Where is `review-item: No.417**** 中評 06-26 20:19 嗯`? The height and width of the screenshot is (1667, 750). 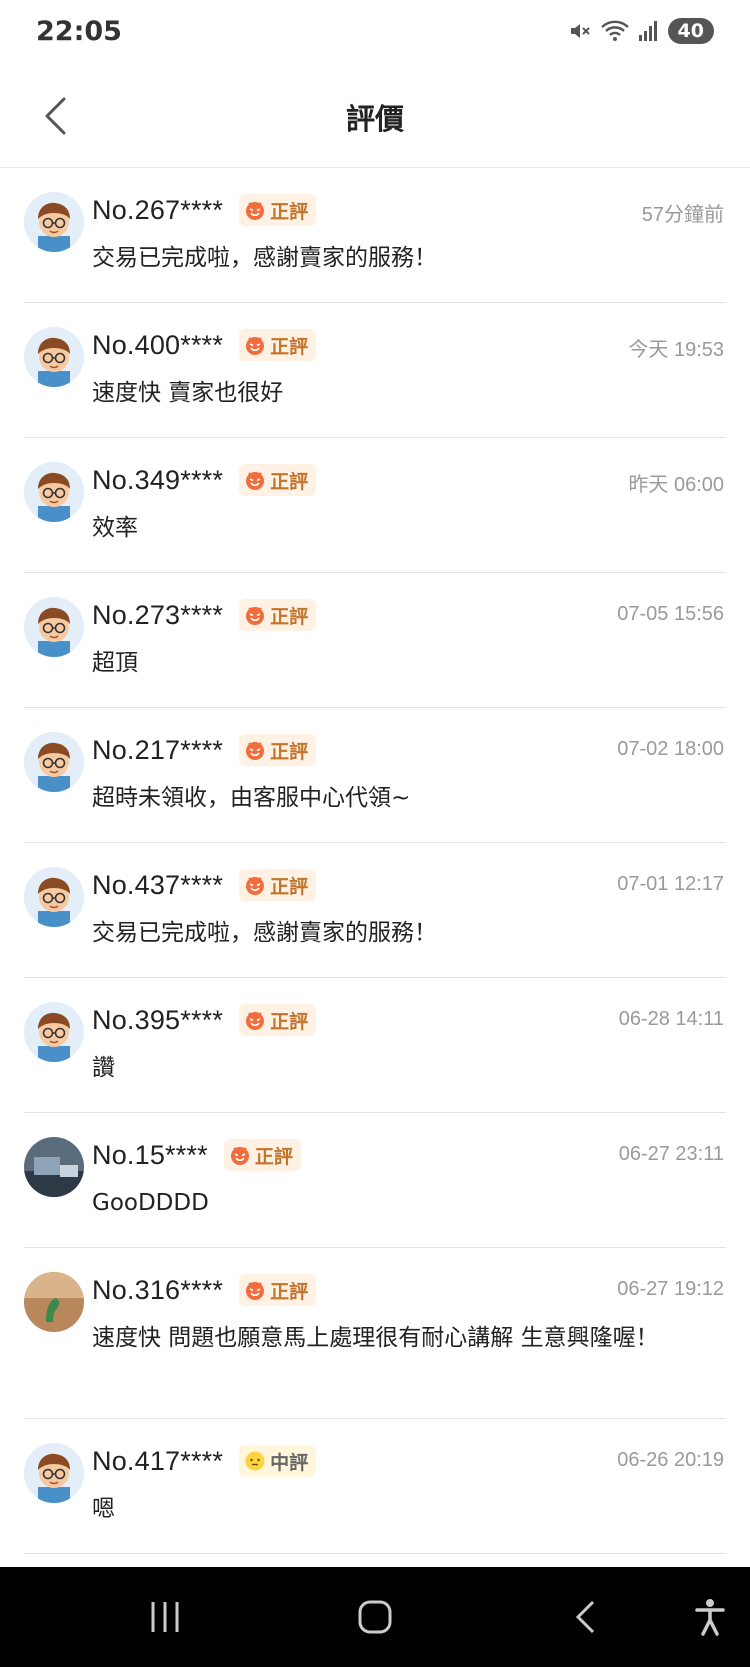
review-item: No.417**** 中評 06-26 20:19 嗯 is located at coordinates (375, 1486).